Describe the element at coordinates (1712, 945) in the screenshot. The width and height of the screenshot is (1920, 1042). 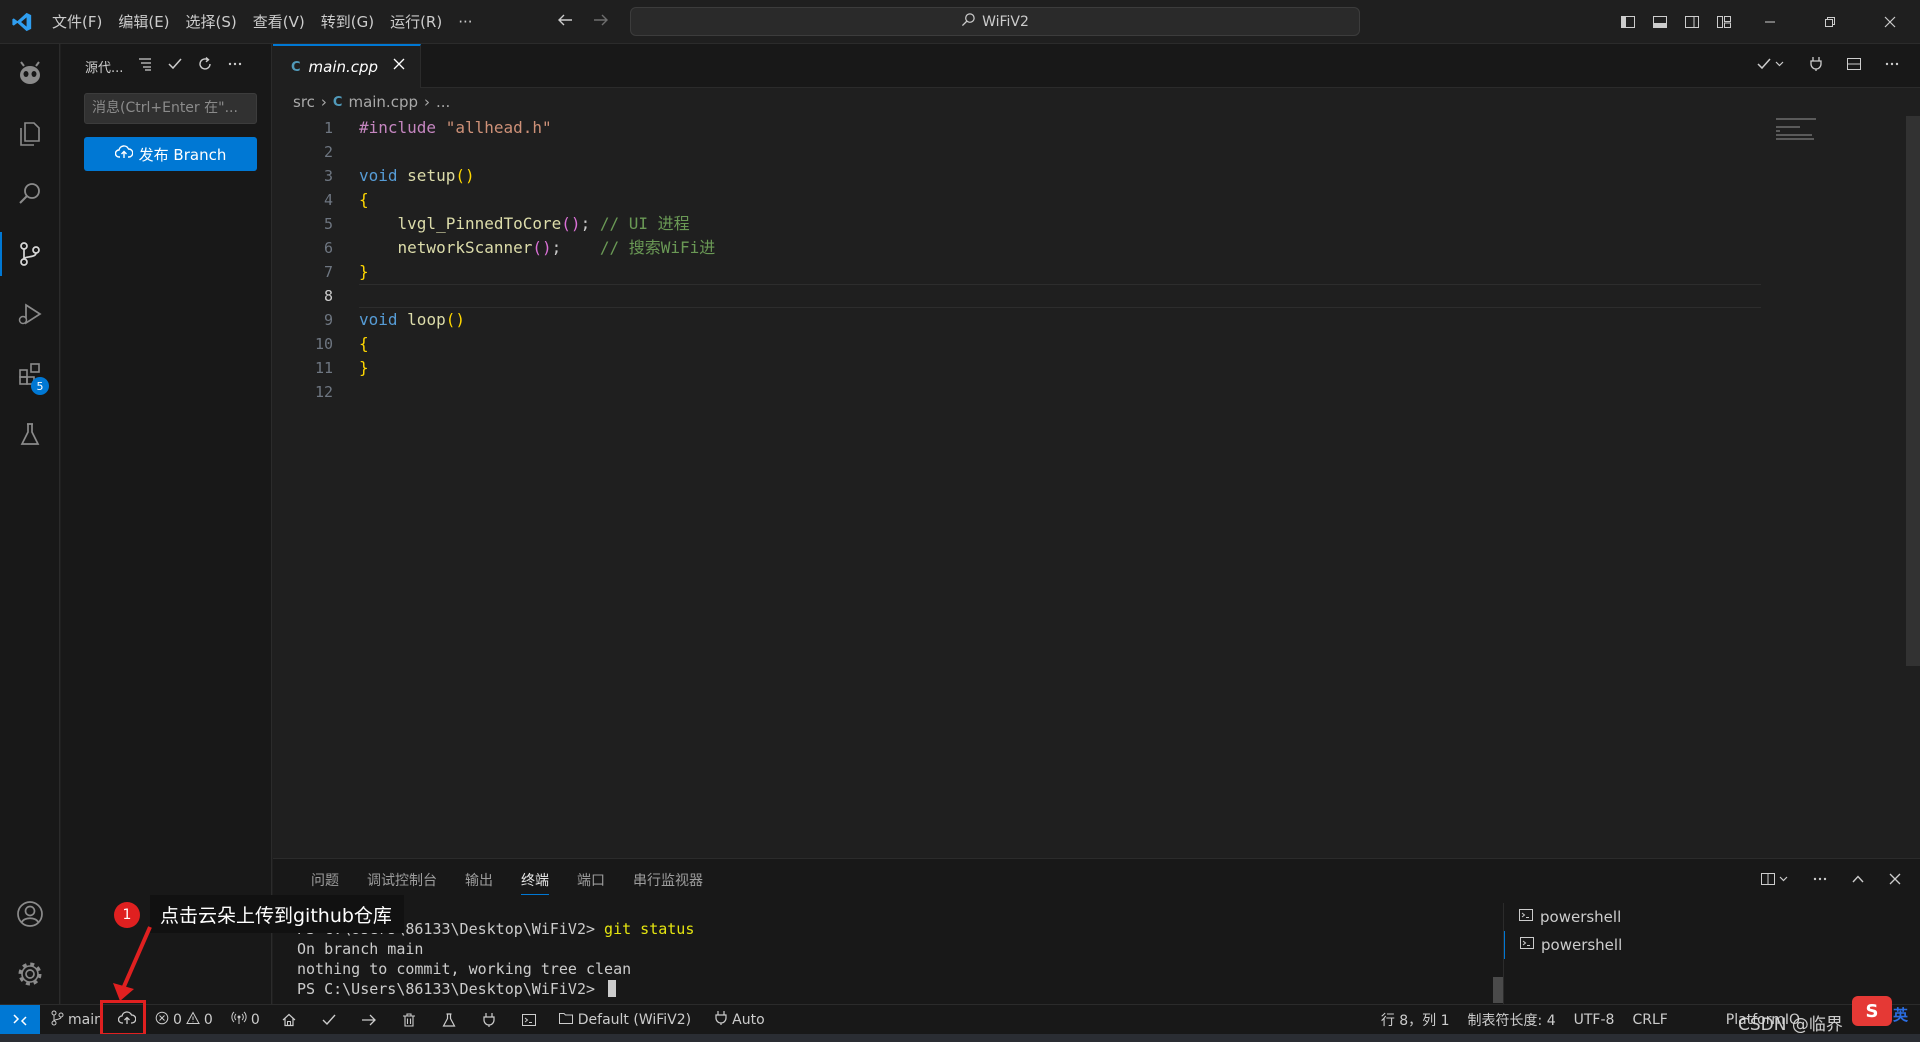
I see `terminal-instance-active: powershell` at that location.